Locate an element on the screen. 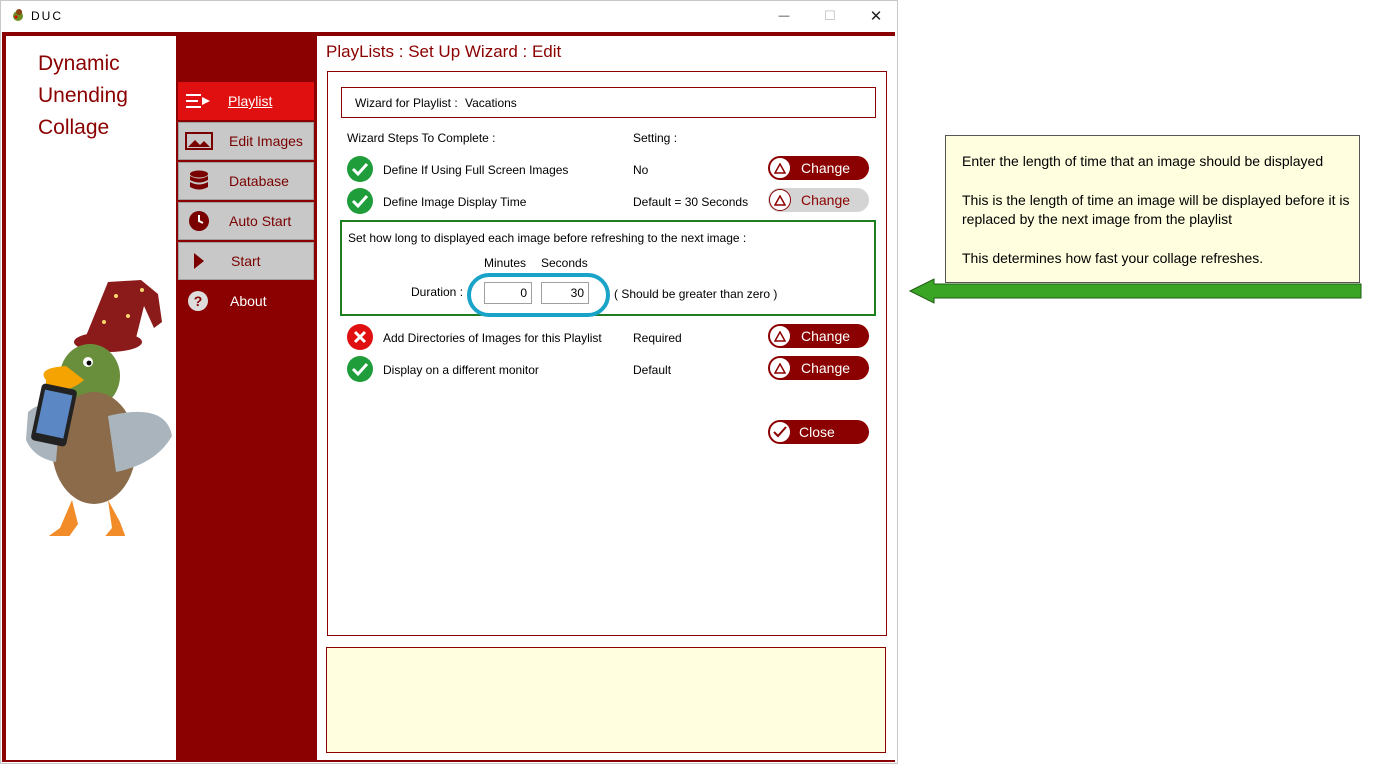 This screenshot has height=766, width=1394. sidebar-item-about: ? About is located at coordinates (246, 301).